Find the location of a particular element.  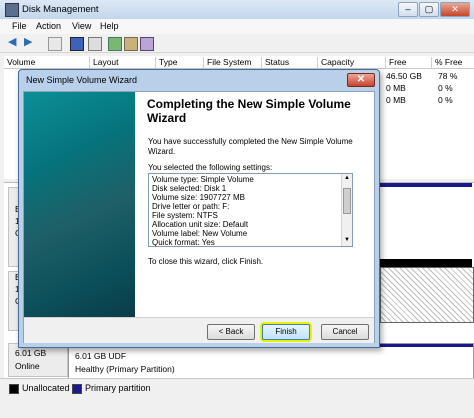

column-layout: Layout is located at coordinates (123, 62).